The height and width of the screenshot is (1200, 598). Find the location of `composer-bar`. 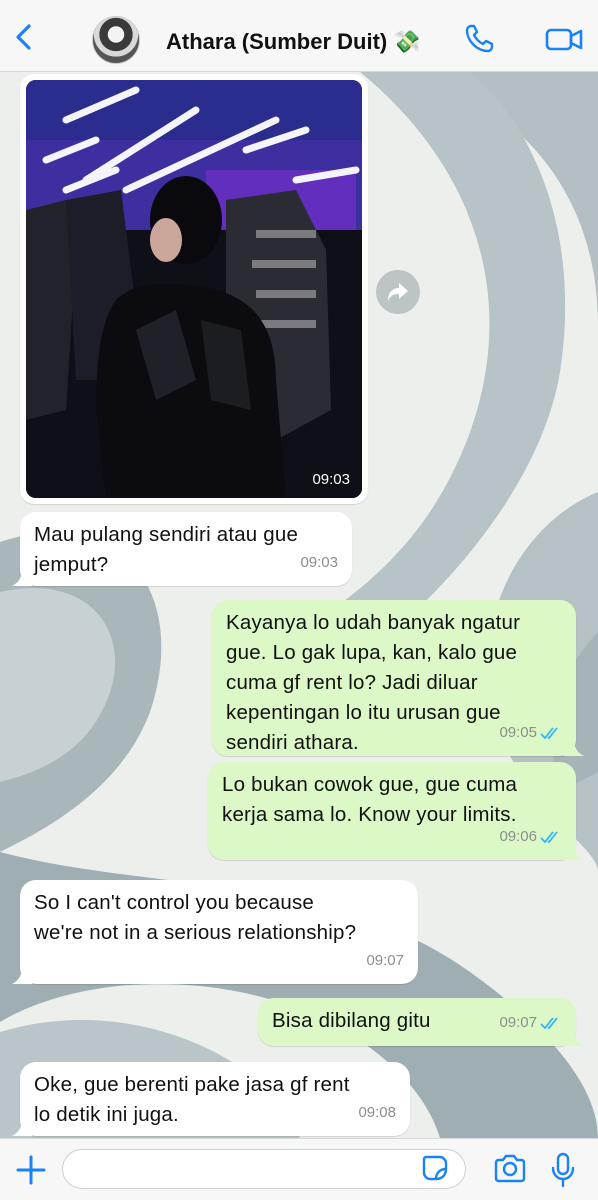

composer-bar is located at coordinates (299, 1169).